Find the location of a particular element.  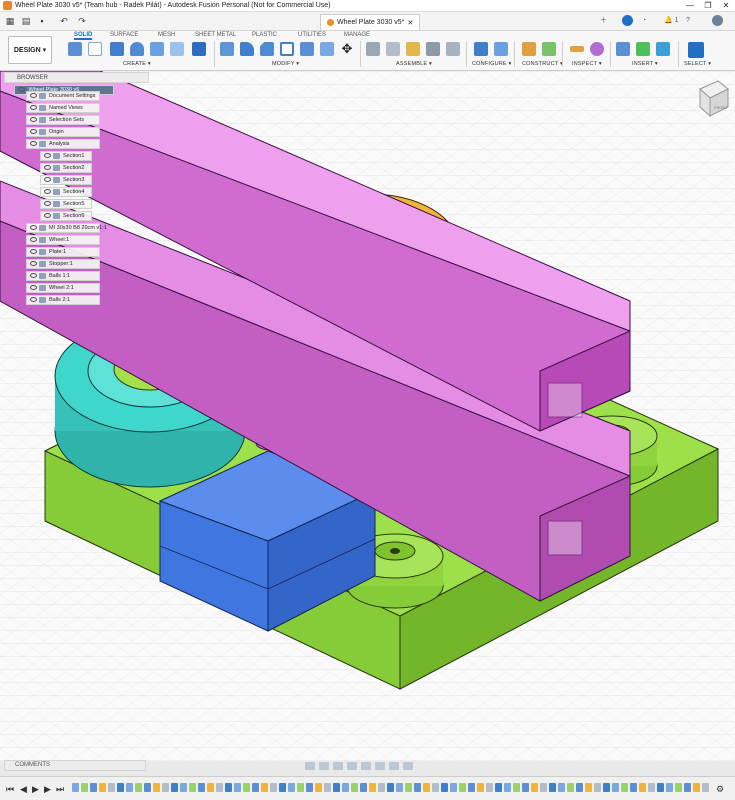

configure-icon is located at coordinates (481, 49).